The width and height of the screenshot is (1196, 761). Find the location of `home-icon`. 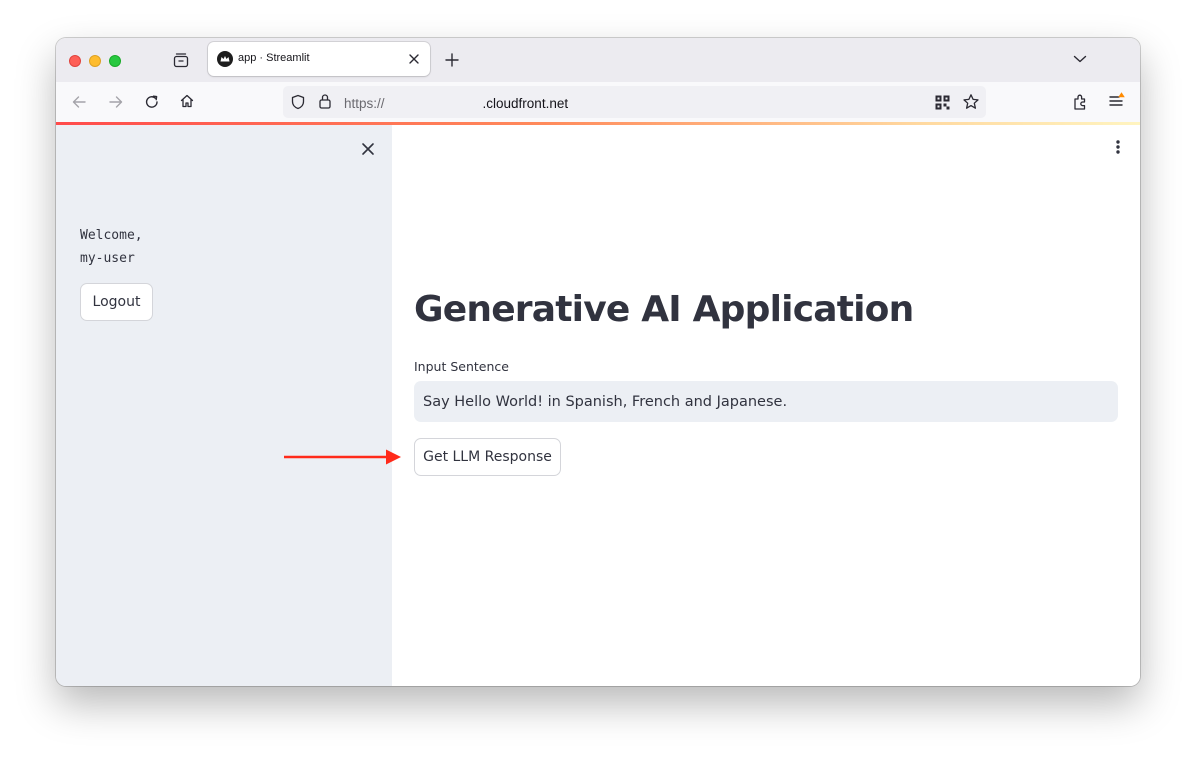

home-icon is located at coordinates (187, 101).